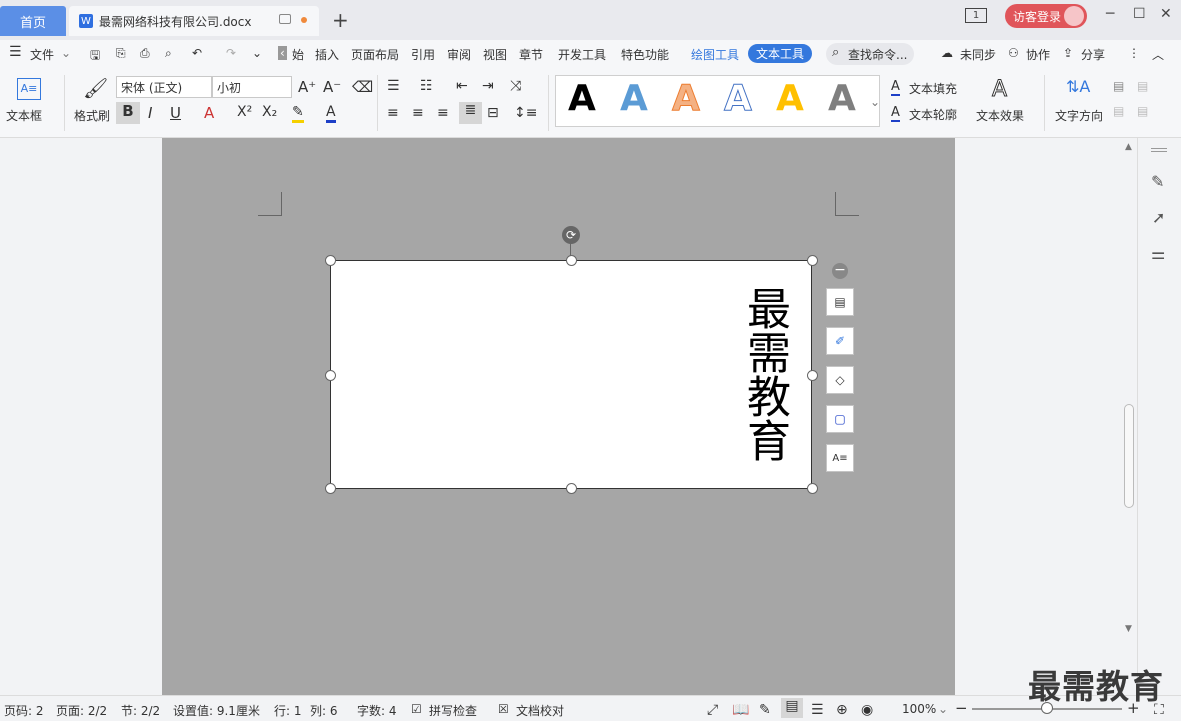  I want to click on status-row: 行: 1, so click(288, 710).